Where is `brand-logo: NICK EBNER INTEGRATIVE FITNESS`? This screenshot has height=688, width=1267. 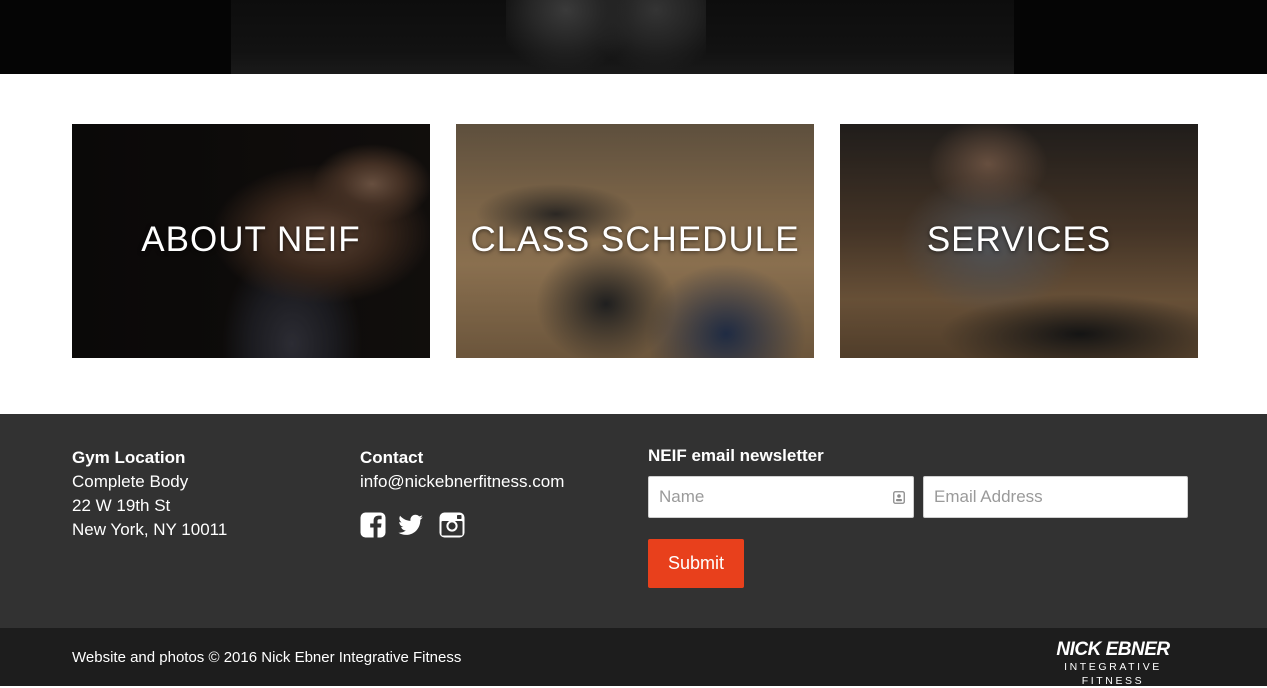 brand-logo: NICK EBNER INTEGRATIVE FITNESS is located at coordinates (1113, 664).